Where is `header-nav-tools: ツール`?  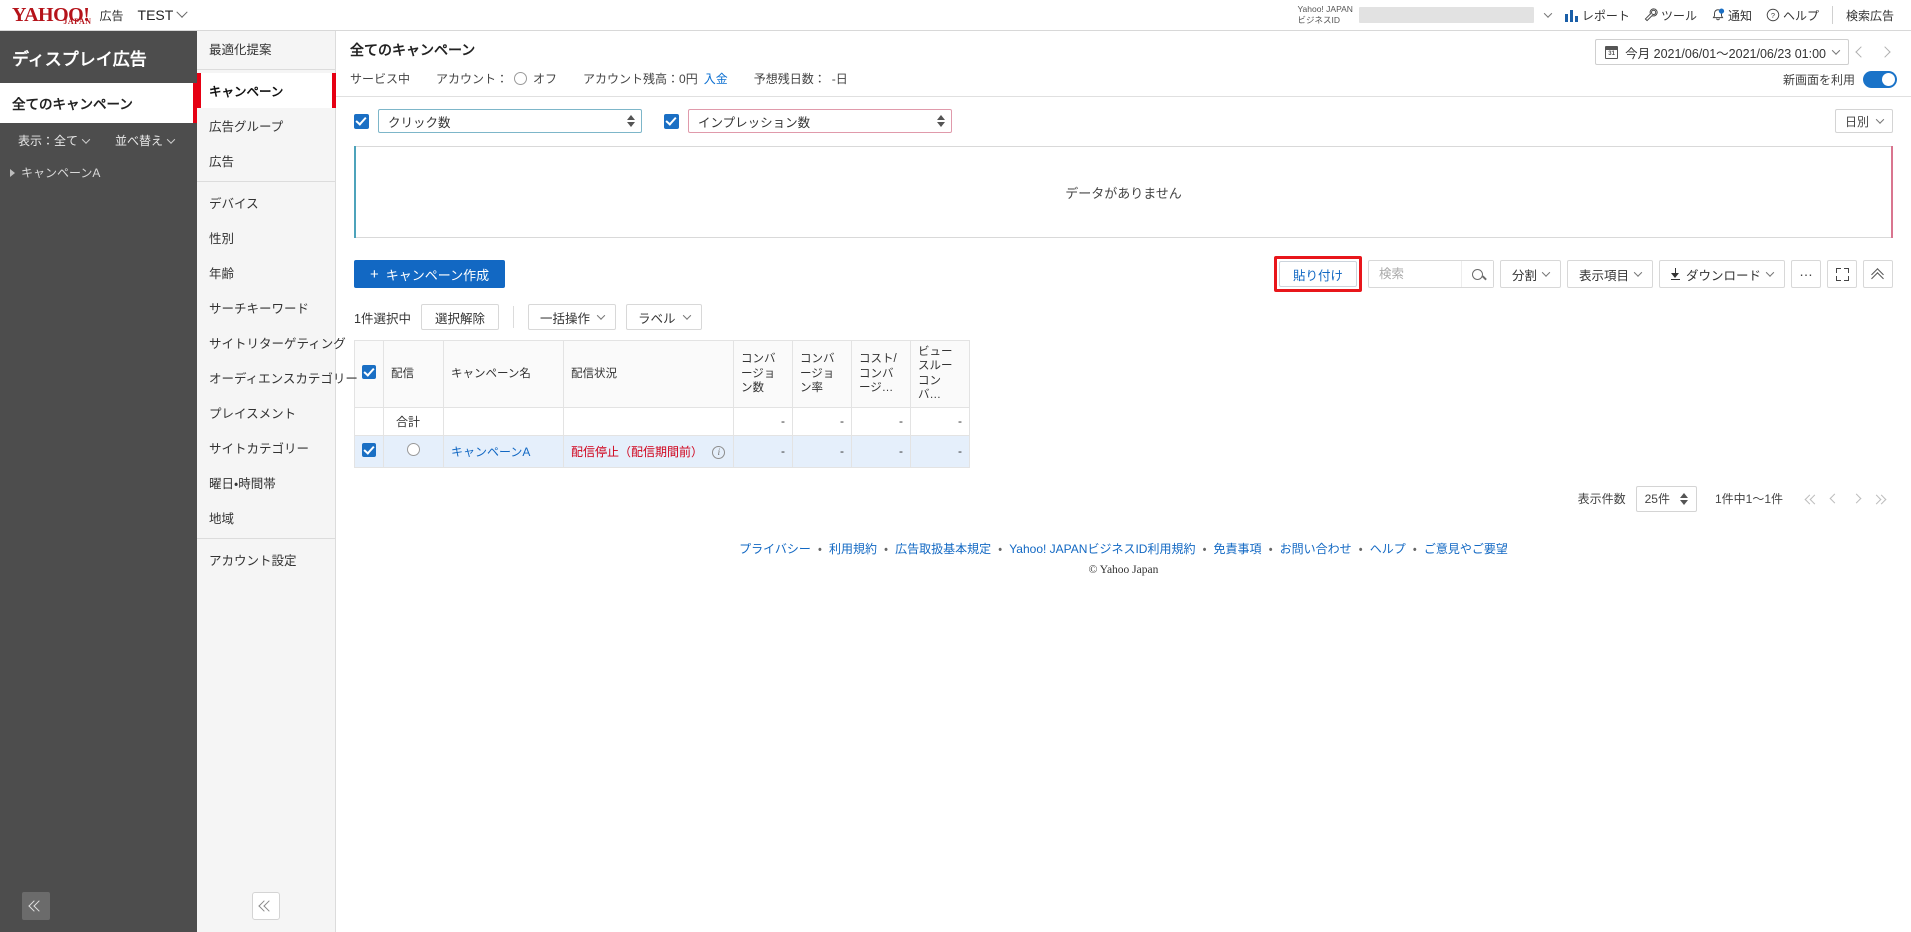 header-nav-tools: ツール is located at coordinates (1670, 15).